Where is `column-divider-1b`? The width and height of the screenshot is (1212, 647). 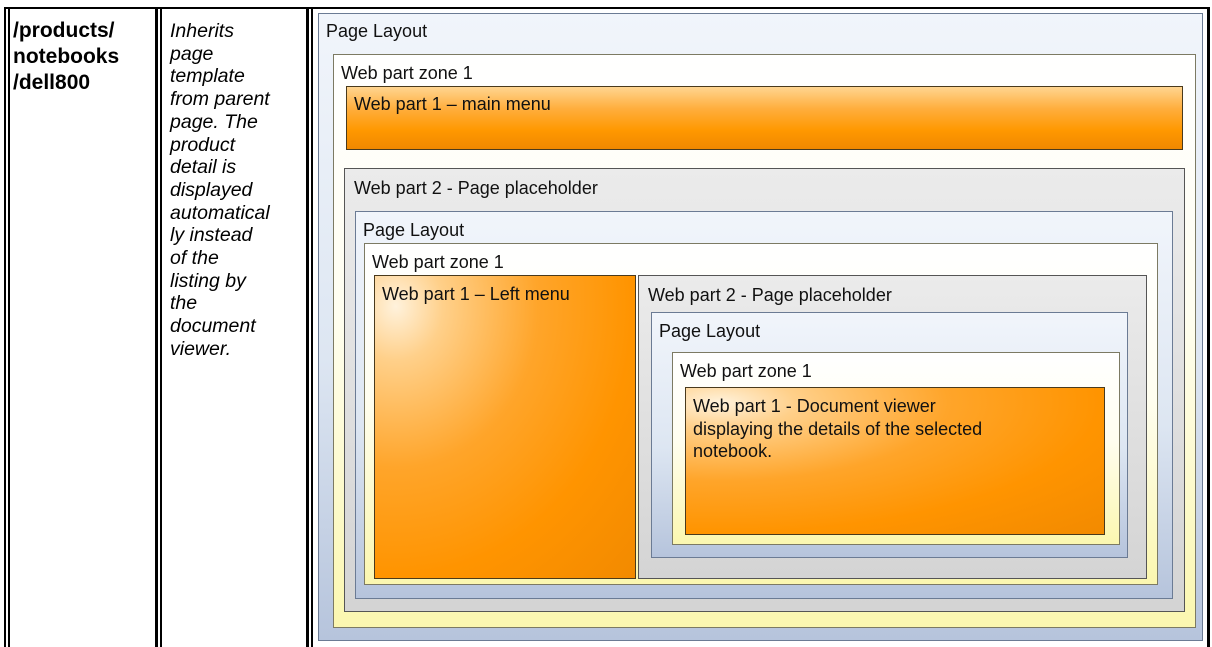
column-divider-1b is located at coordinates (161, 327).